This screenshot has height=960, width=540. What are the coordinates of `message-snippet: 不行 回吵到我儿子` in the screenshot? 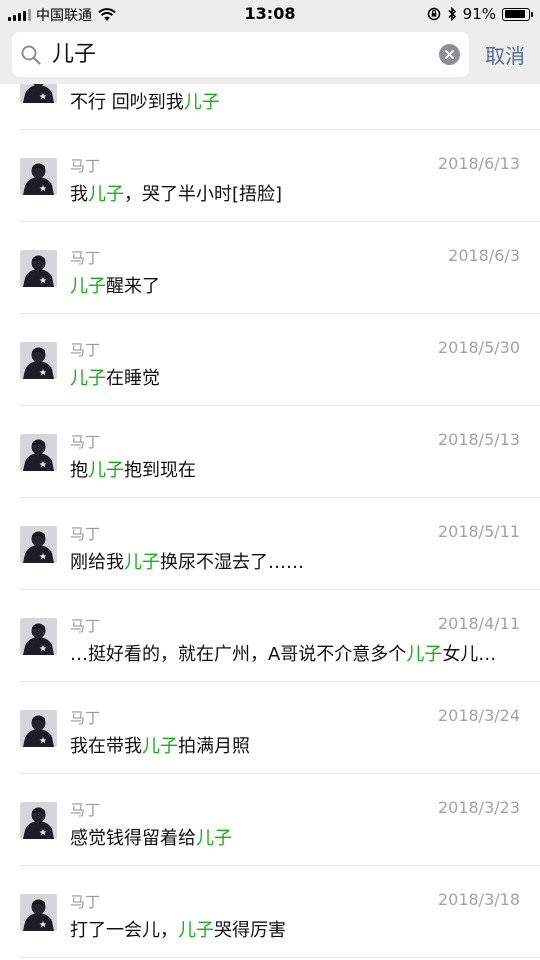 It's located at (296, 101).